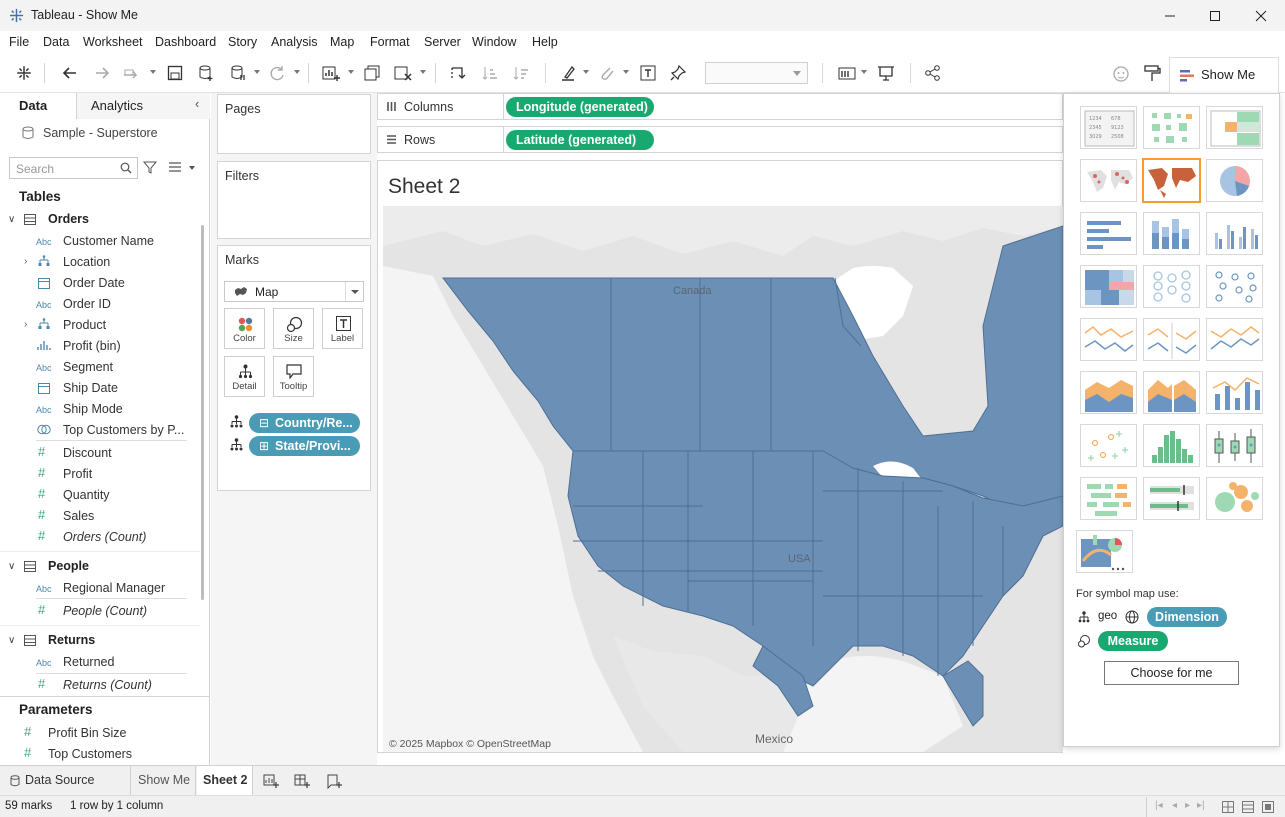 The image size is (1285, 817). I want to click on menu-help: Help, so click(545, 42).